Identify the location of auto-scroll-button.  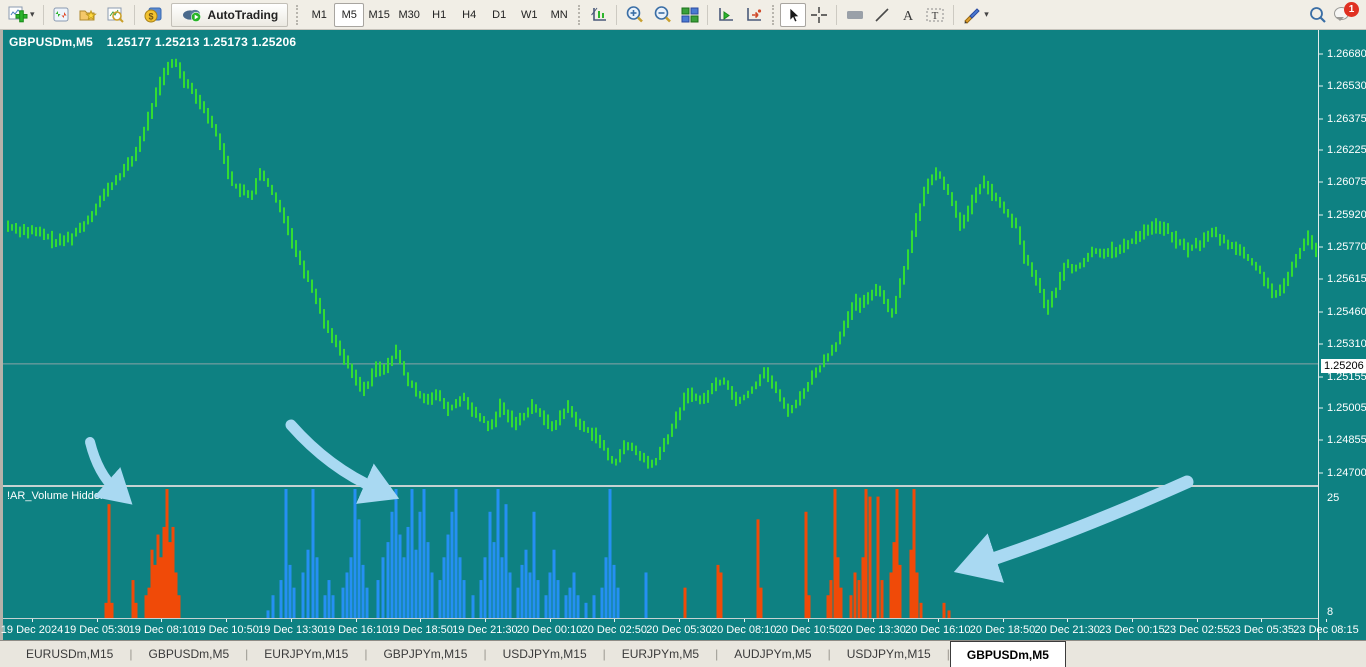
(726, 15).